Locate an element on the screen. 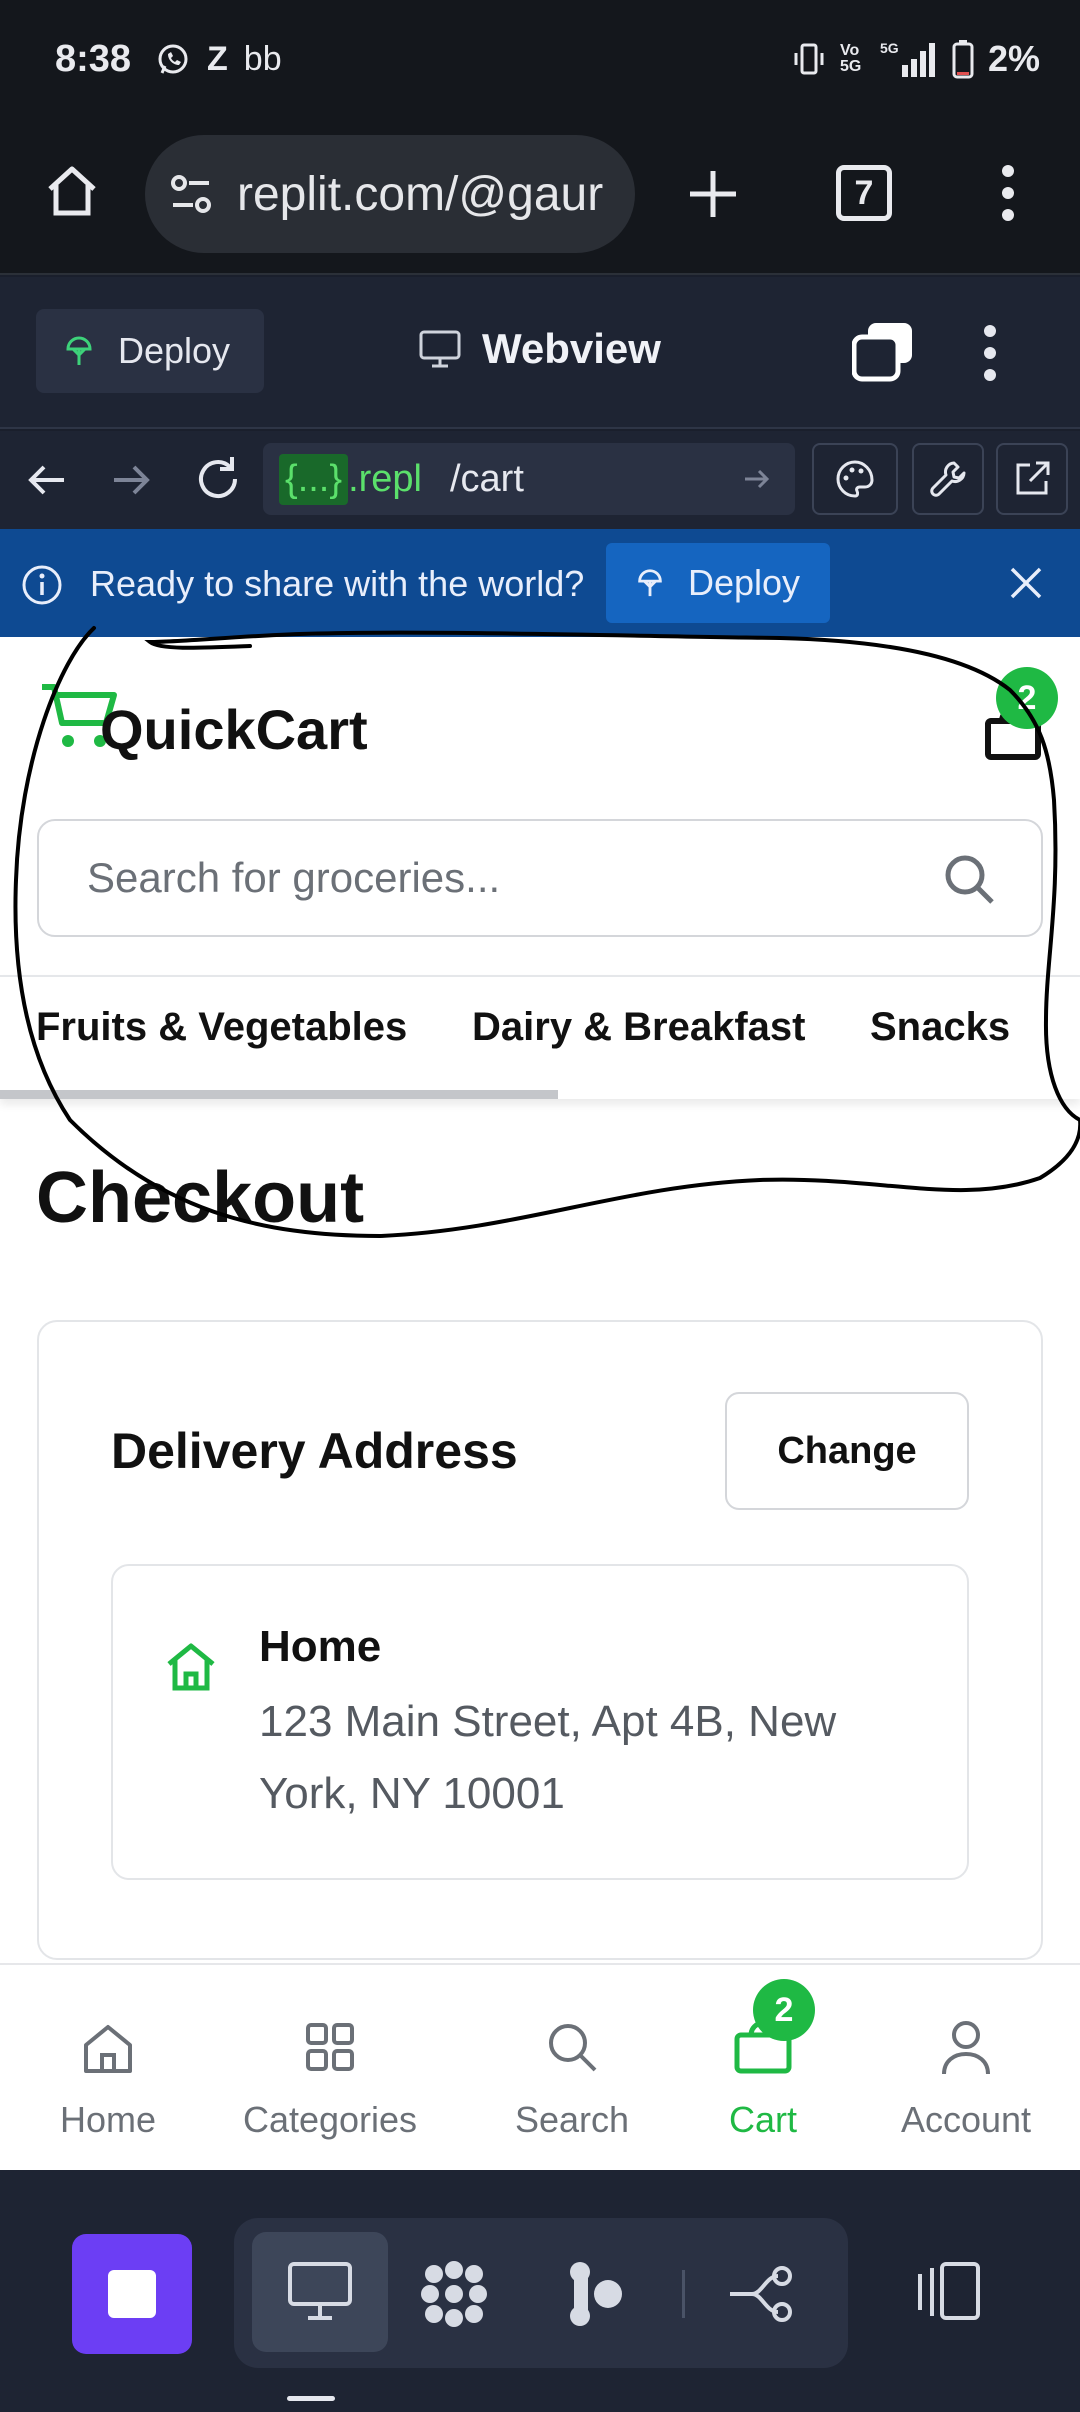 The height and width of the screenshot is (2412, 1080). open-external-button is located at coordinates (1032, 479).